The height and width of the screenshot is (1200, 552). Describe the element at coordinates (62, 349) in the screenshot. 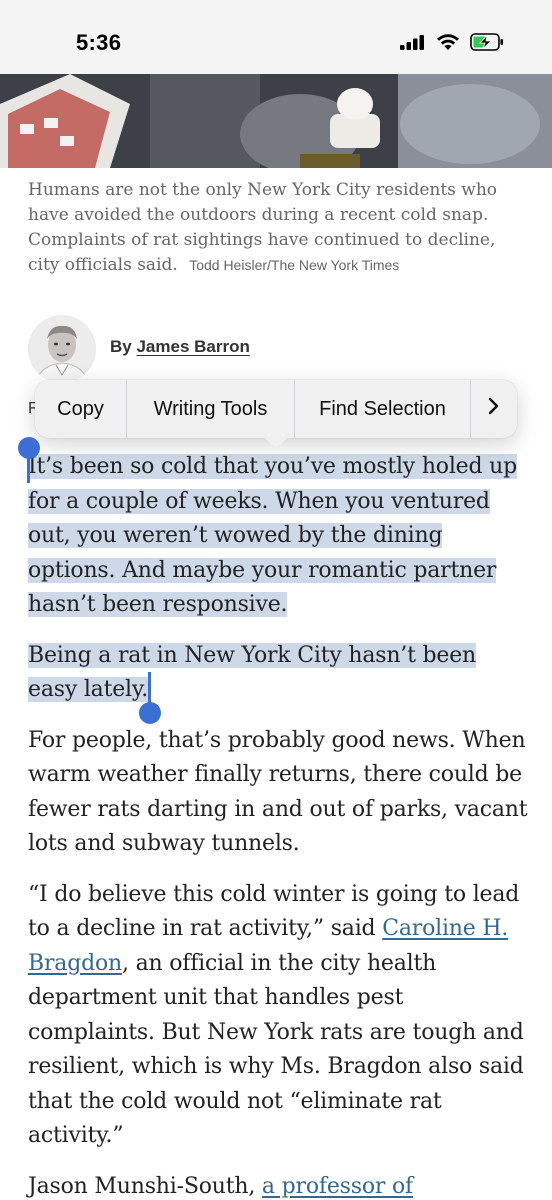

I see `author-avatar` at that location.